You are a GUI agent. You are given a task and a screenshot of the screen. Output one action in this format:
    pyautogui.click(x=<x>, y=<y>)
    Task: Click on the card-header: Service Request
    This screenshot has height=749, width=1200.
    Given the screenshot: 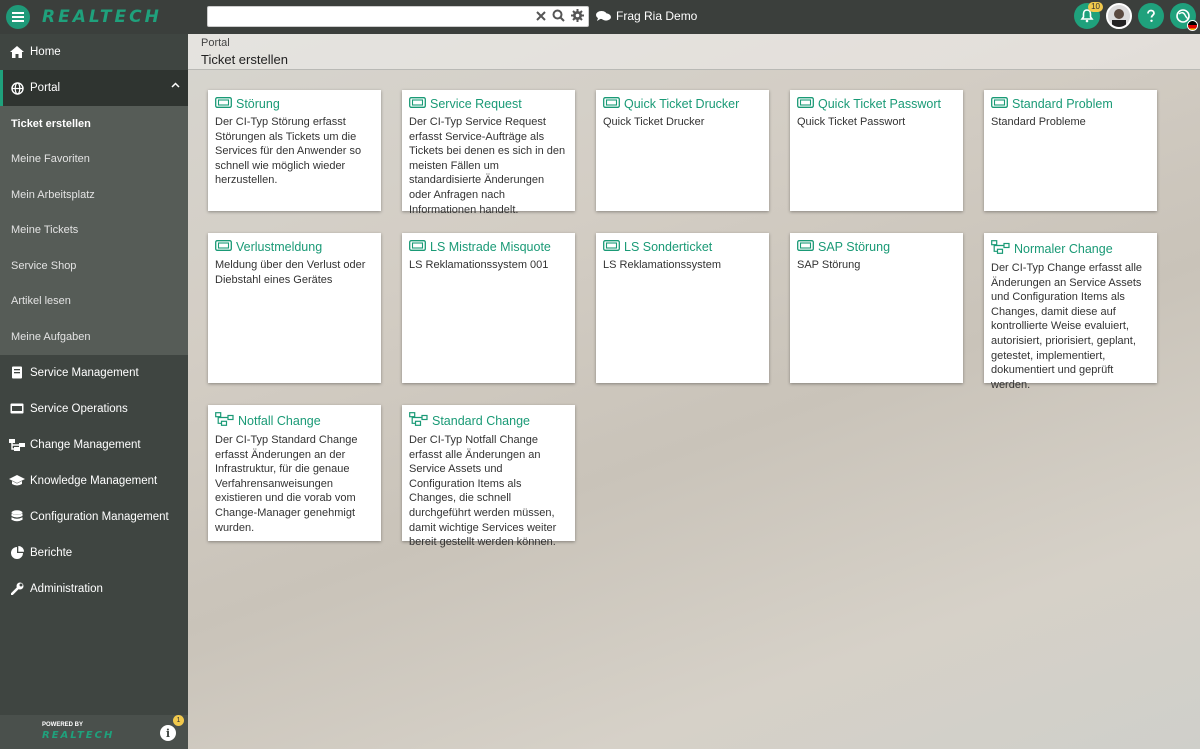 What is the action you would take?
    pyautogui.click(x=488, y=104)
    